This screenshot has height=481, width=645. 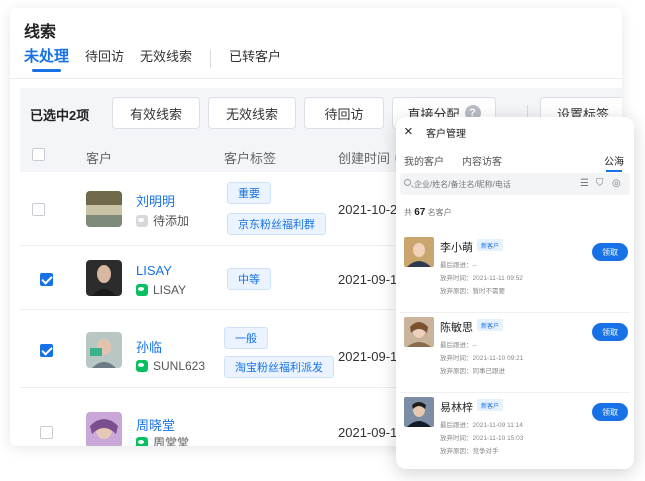 I want to click on last-follow-value: 2021-11-09 11:14, so click(x=497, y=425).